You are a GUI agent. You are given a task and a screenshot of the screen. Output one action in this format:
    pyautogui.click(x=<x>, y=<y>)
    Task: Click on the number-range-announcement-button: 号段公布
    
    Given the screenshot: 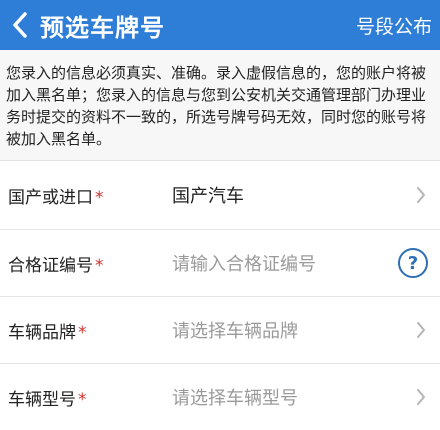 What is the action you would take?
    pyautogui.click(x=394, y=25)
    